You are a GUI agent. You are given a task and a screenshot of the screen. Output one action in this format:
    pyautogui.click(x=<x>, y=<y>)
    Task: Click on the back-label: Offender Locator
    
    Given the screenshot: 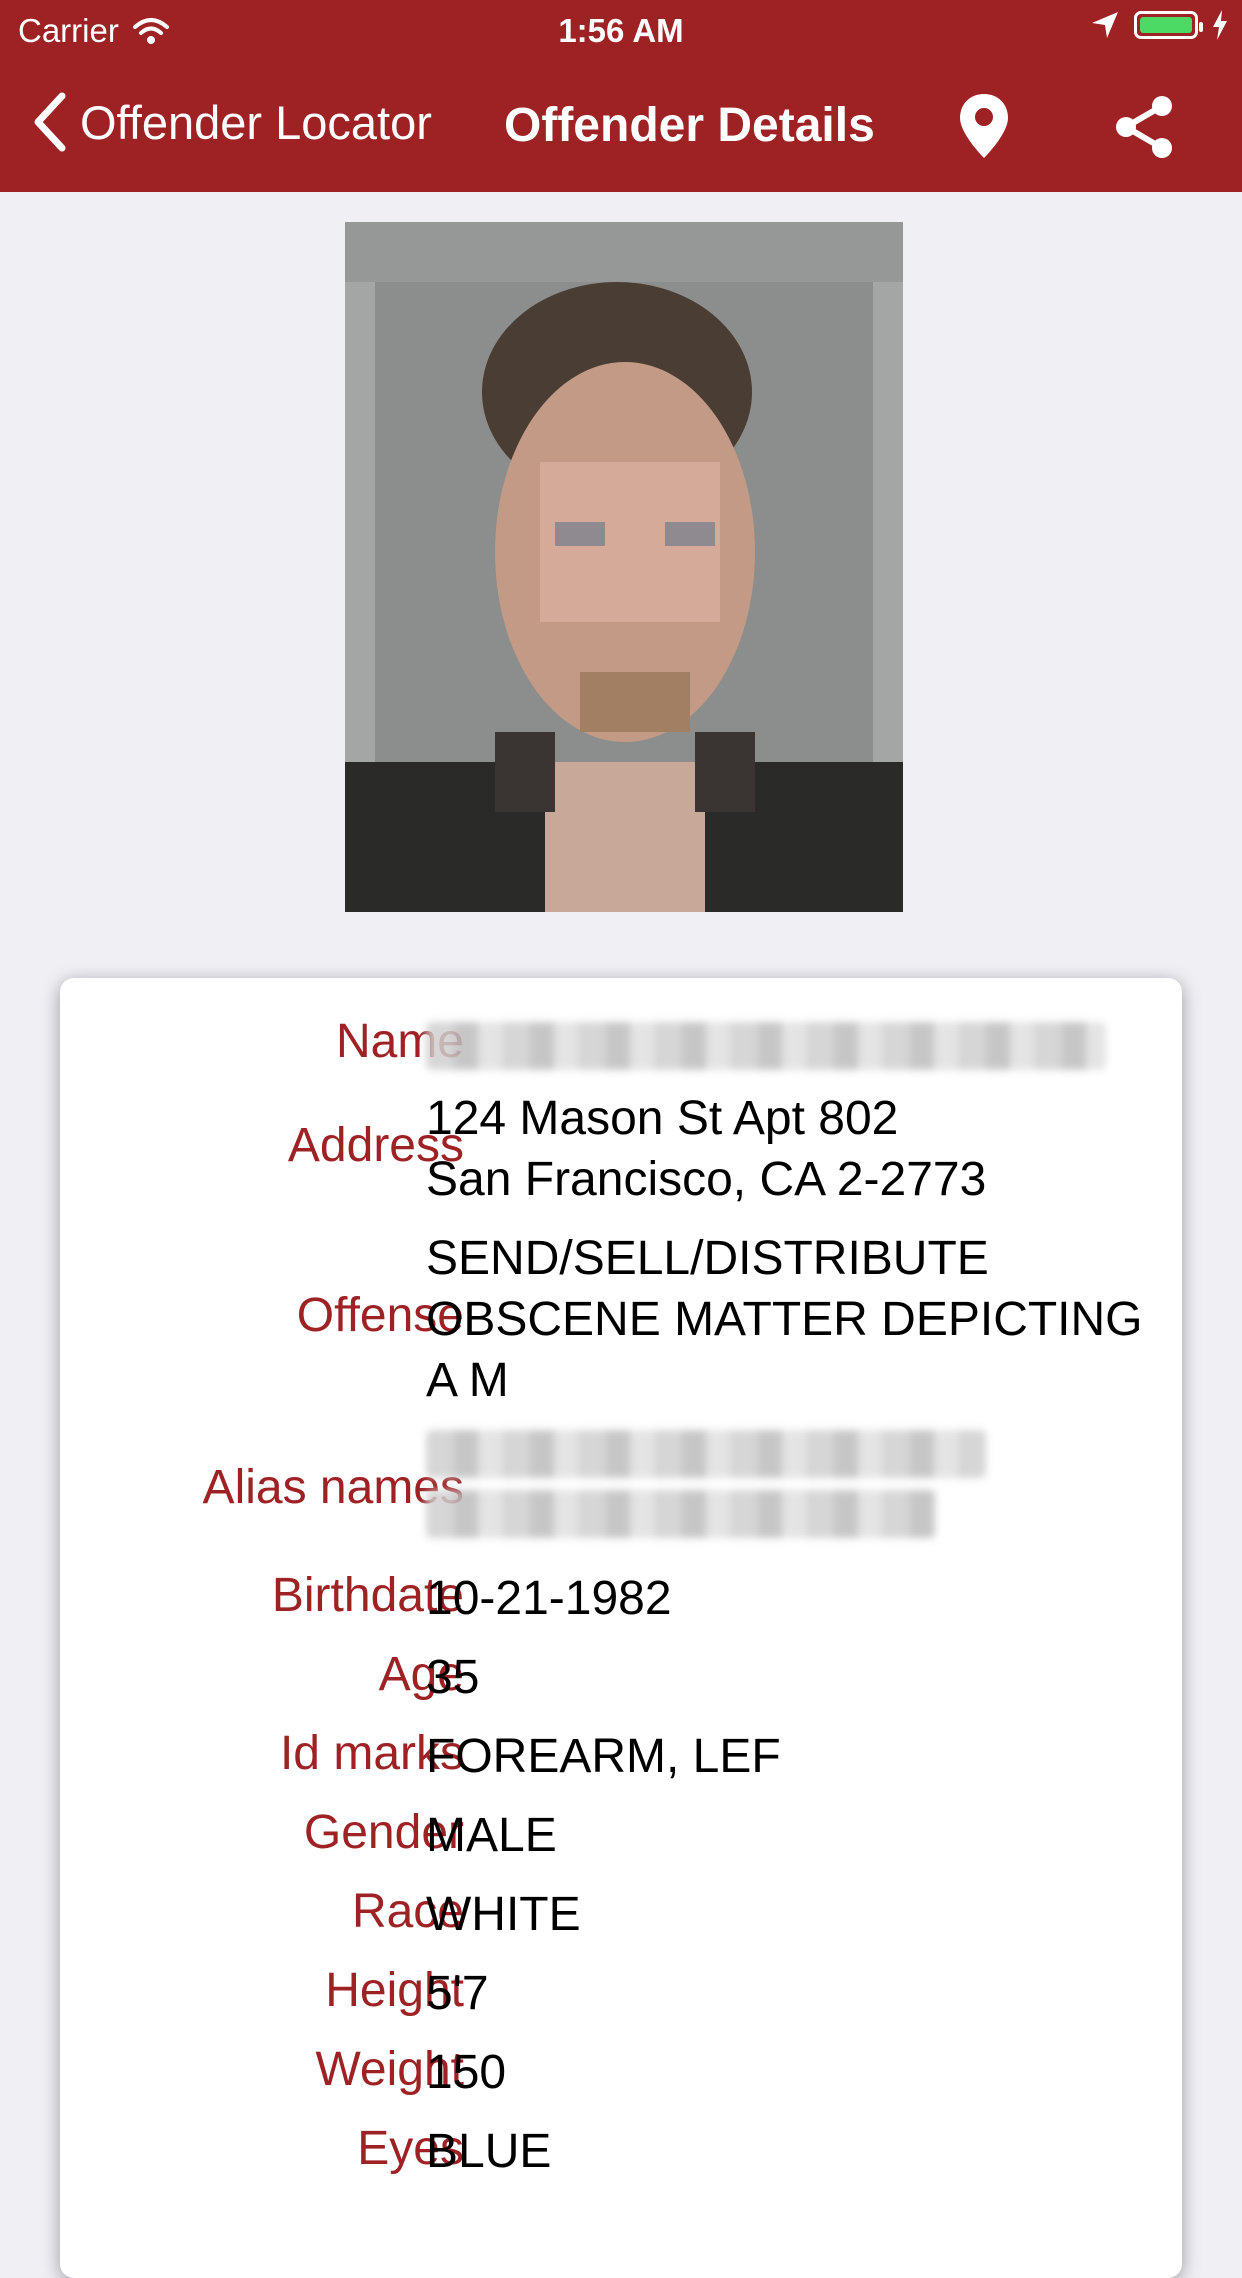 What is the action you would take?
    pyautogui.click(x=256, y=122)
    